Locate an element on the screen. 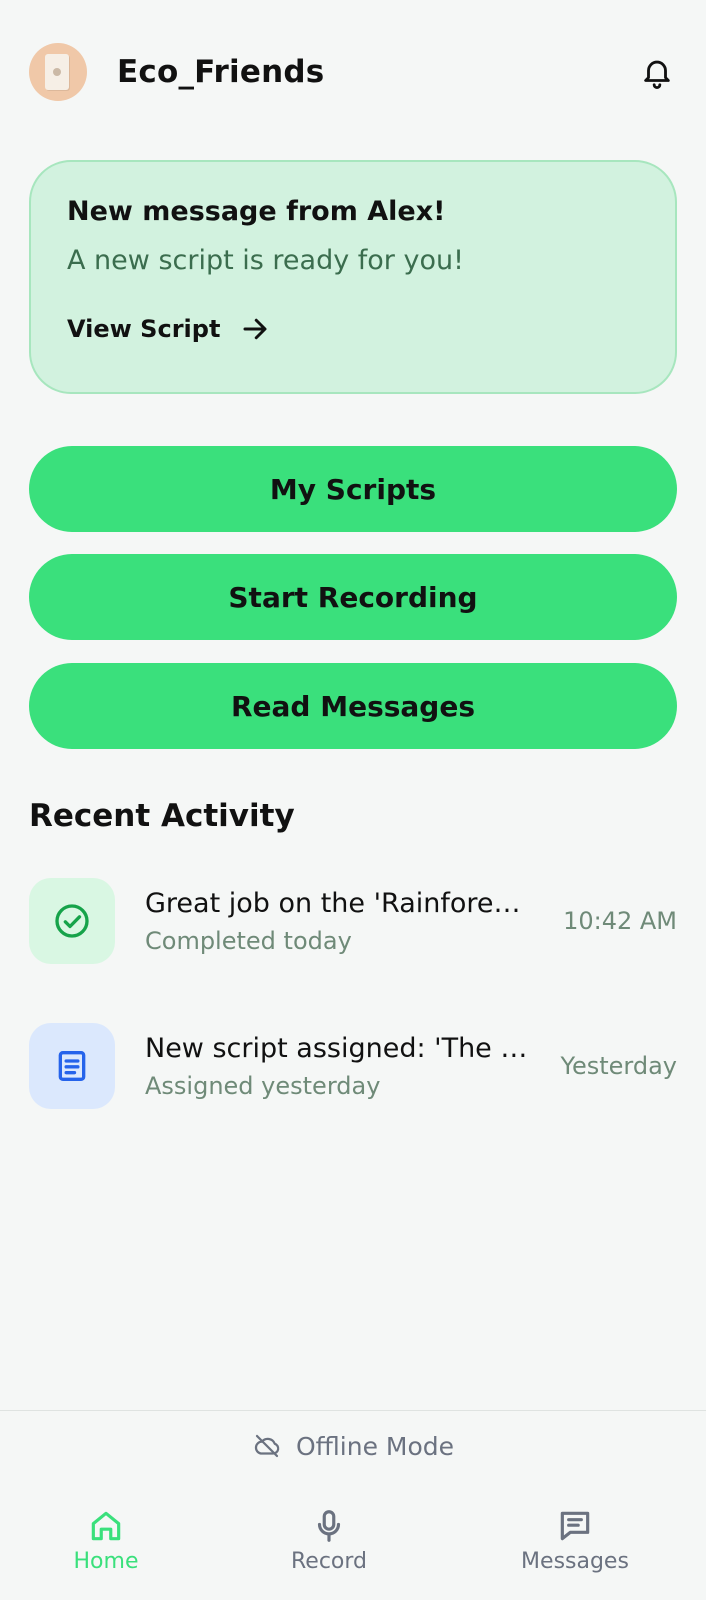 Image resolution: width=706 pixels, height=1600 pixels. activity-subtitle: Completed today is located at coordinates (248, 940).